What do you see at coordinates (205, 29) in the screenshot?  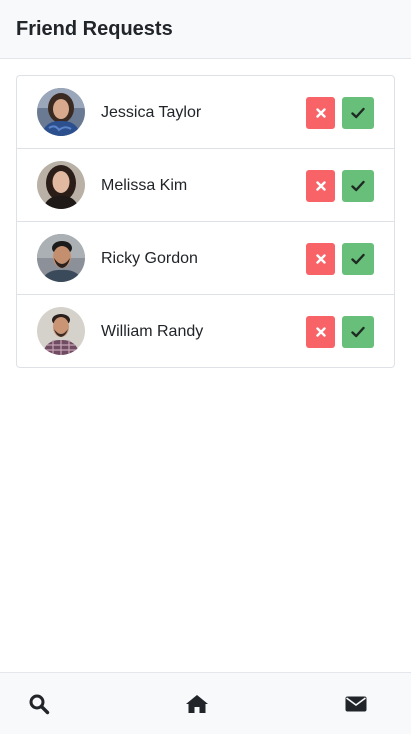 I see `app-header: Friend Requests` at bounding box center [205, 29].